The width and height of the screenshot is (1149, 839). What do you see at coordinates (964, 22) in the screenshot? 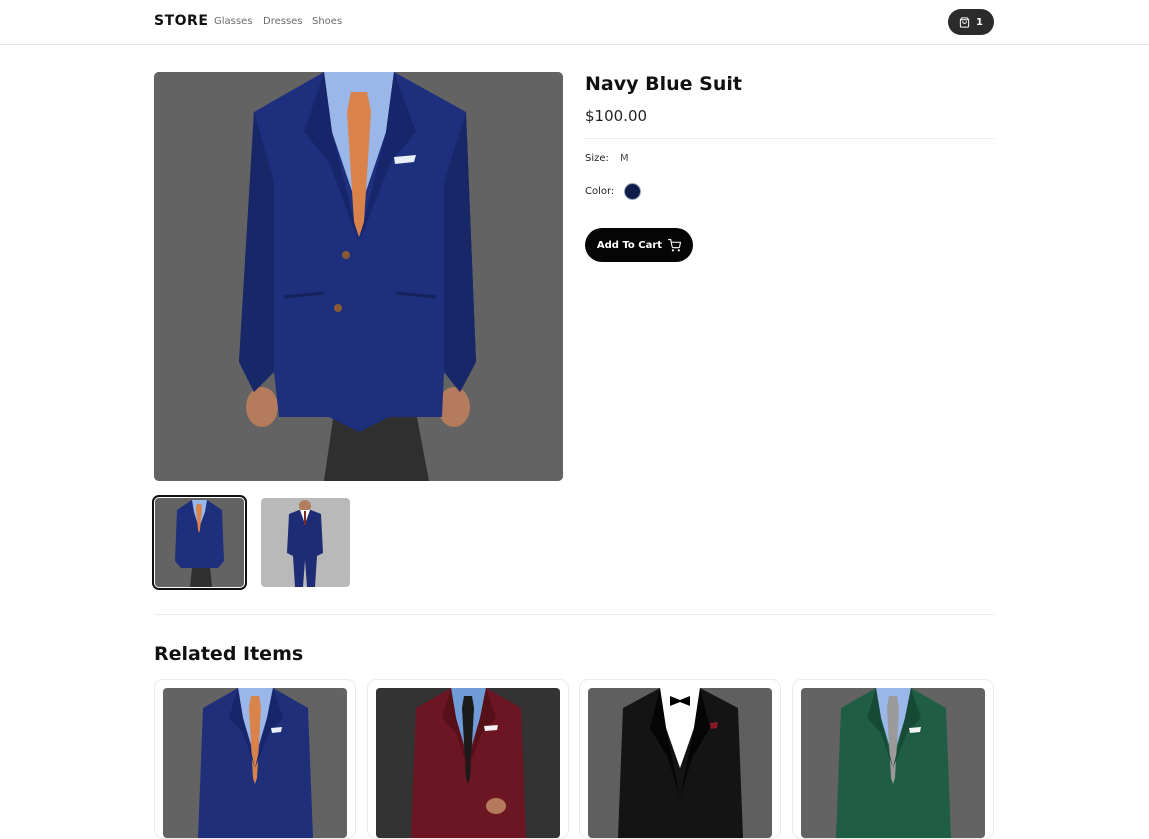
I see `shopping-bag-icon` at bounding box center [964, 22].